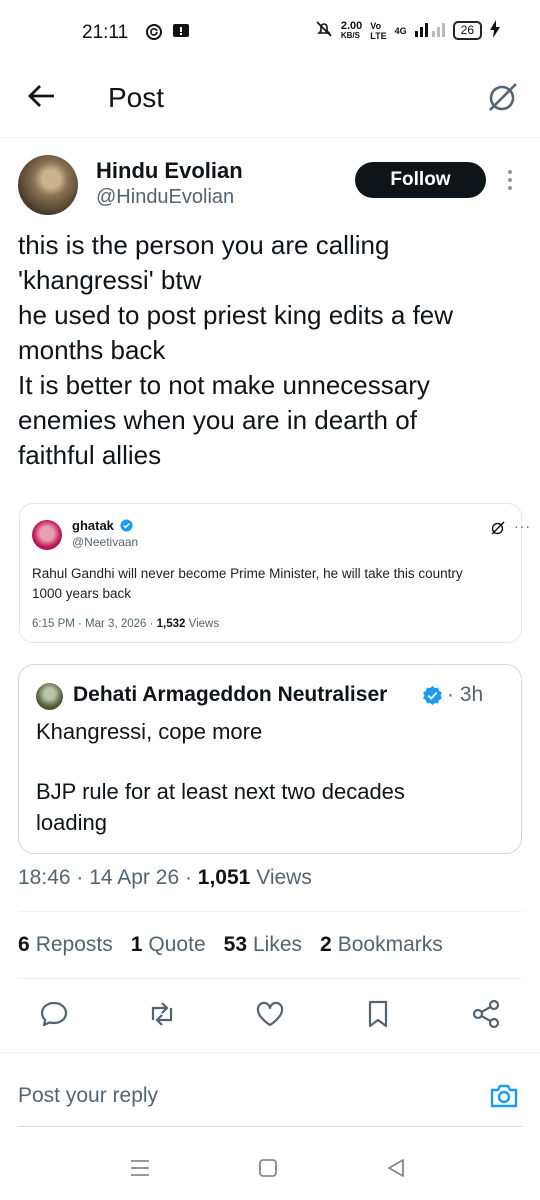 Image resolution: width=540 pixels, height=1200 pixels. Describe the element at coordinates (381, 945) in the screenshot. I see `bookmarks-stat: 2 Bookmarks` at that location.